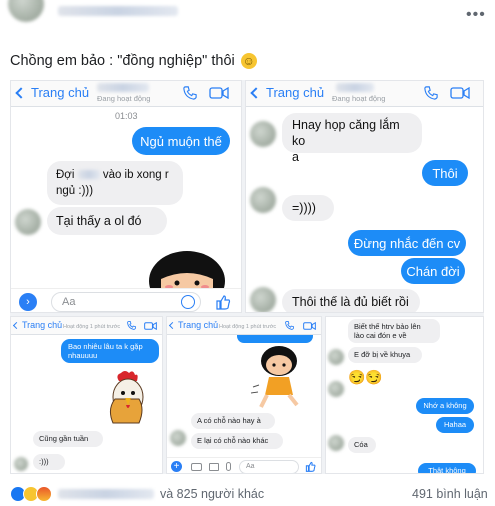 This screenshot has width=495, height=506. I want to click on post-caption: Chồng em bảo : "đồng nghiệp" thôi ☺, so click(133, 61).